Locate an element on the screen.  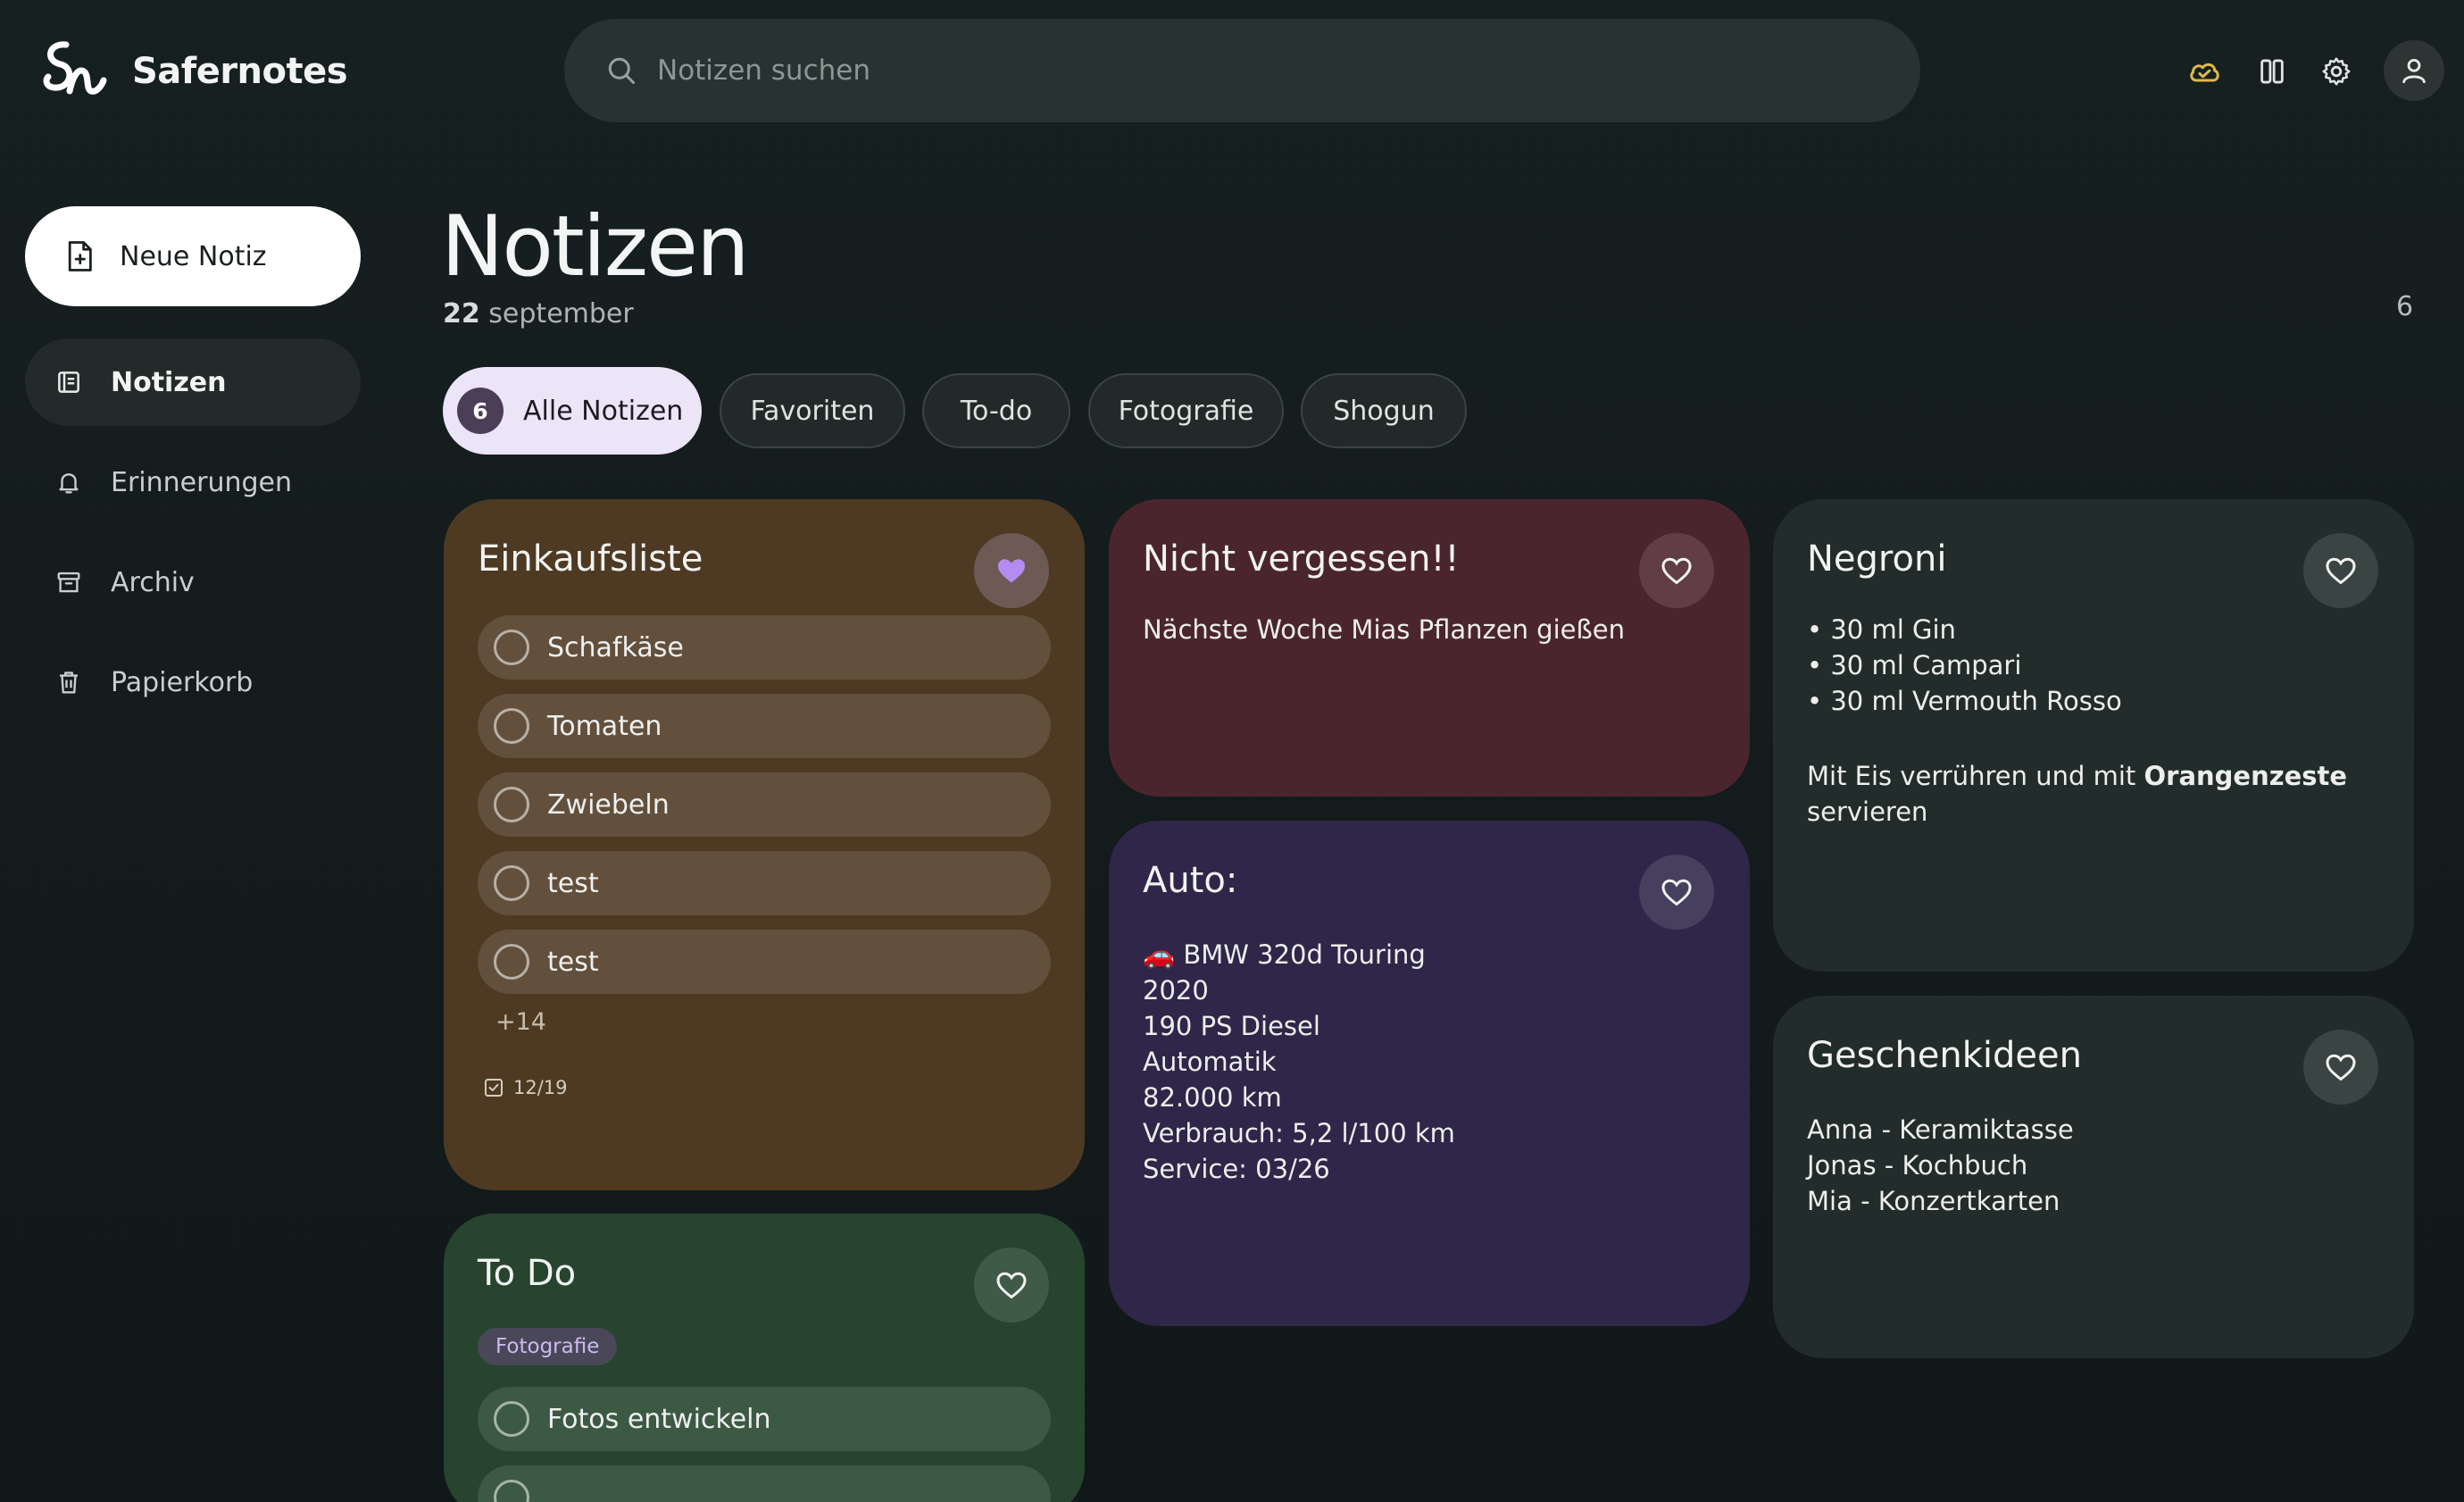
todo-label: Fotos entwickeln is located at coordinates (659, 1419).